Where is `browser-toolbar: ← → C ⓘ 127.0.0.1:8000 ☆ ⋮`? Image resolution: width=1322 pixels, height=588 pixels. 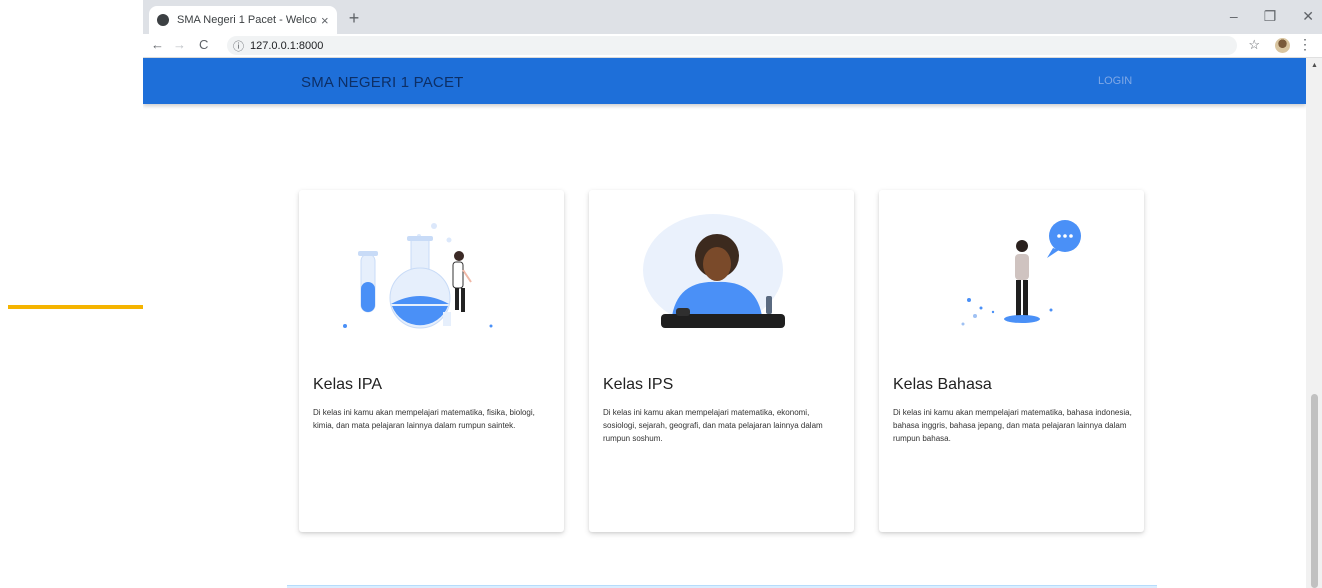
browser-toolbar: ← → C ⓘ 127.0.0.1:8000 ☆ ⋮ is located at coordinates (732, 46).